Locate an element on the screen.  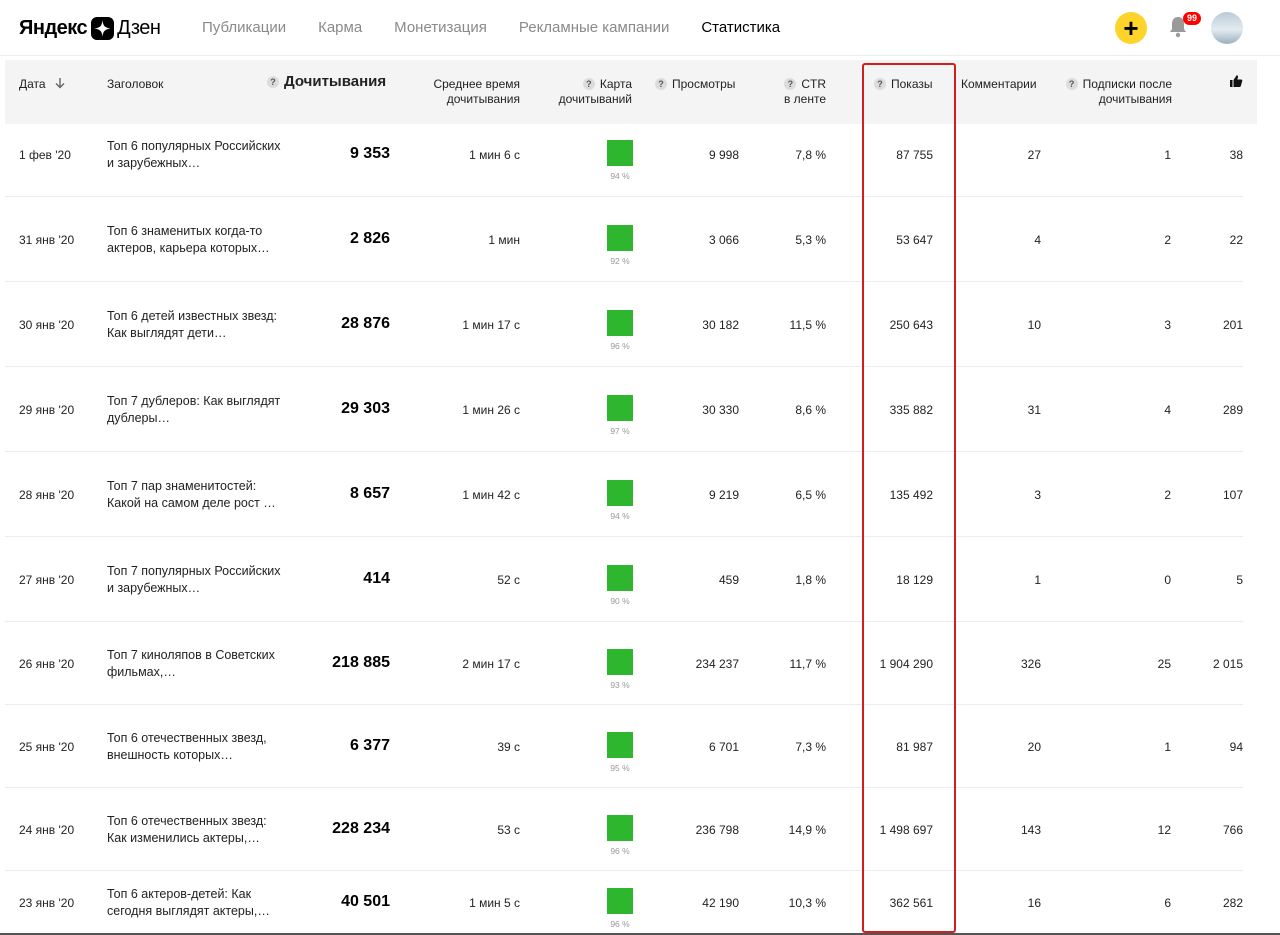
row-reads-map-percent: 94 % is located at coordinates (620, 176).